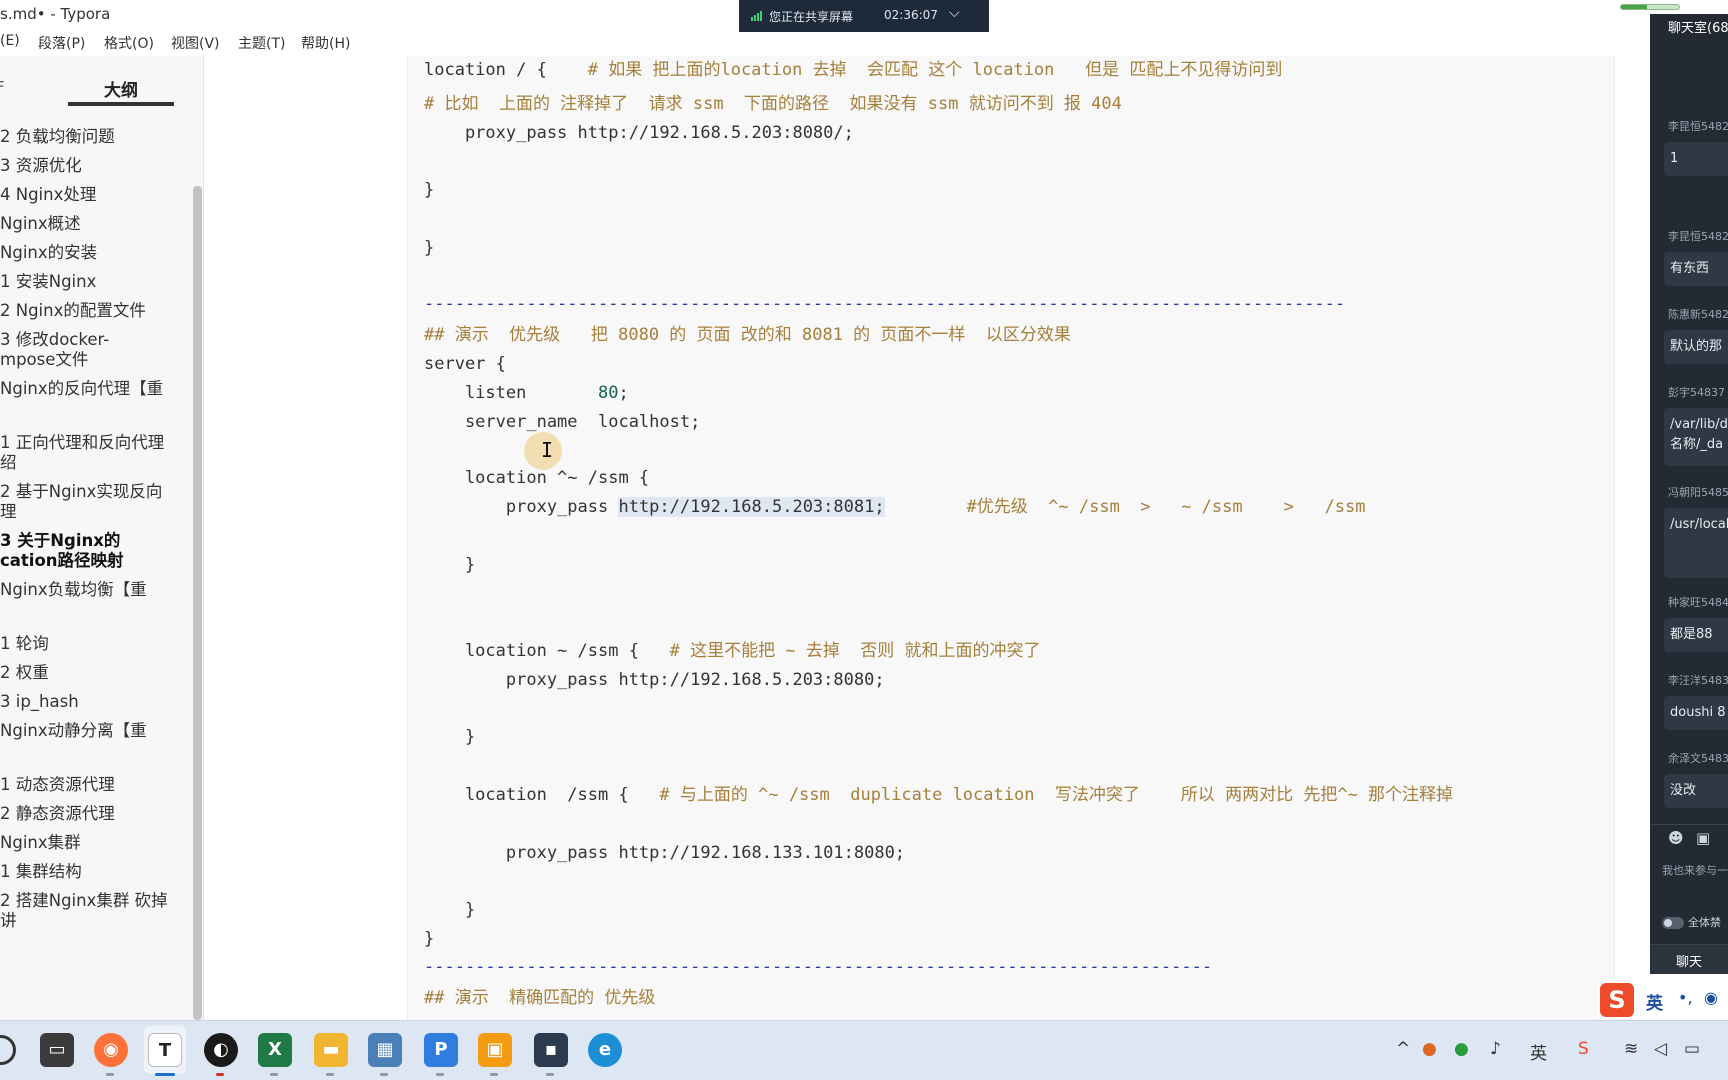 This screenshot has width=1728, height=1080. I want to click on window-app-icon: ▣, so click(495, 1050).